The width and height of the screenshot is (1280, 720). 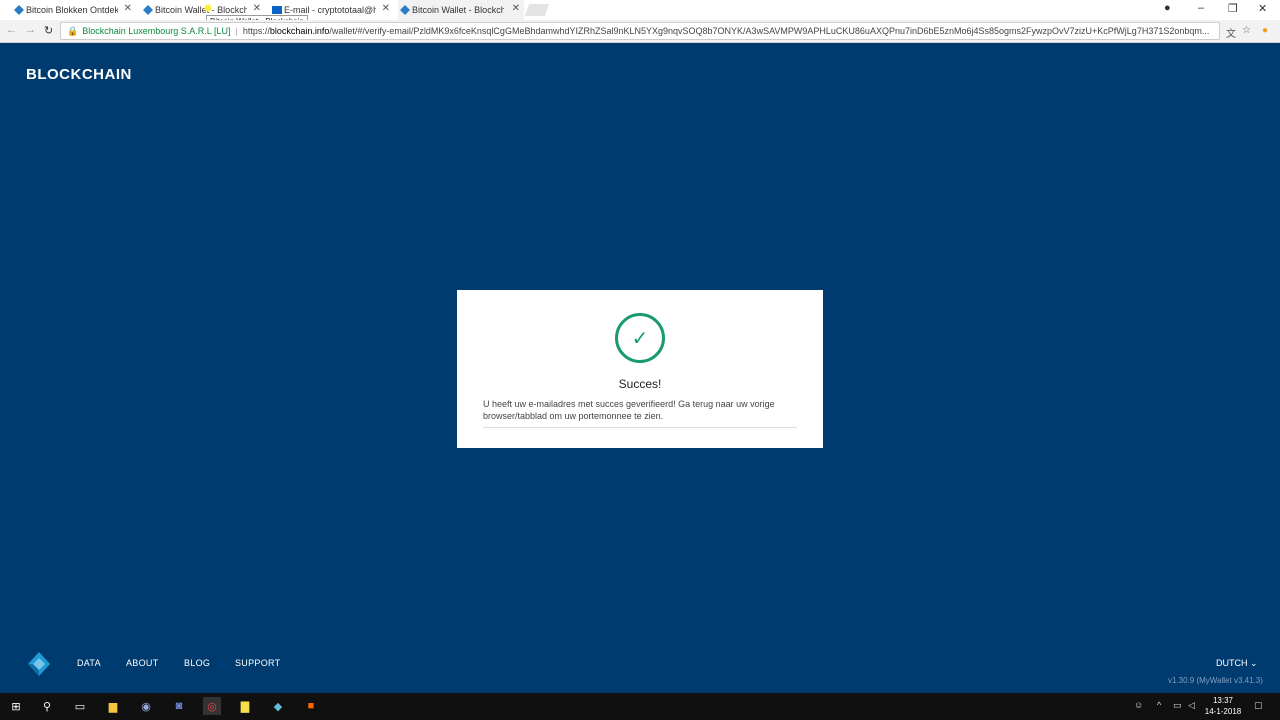 What do you see at coordinates (330, 10) in the screenshot?
I see `tab-label: E-mail - cryptototaal@h` at bounding box center [330, 10].